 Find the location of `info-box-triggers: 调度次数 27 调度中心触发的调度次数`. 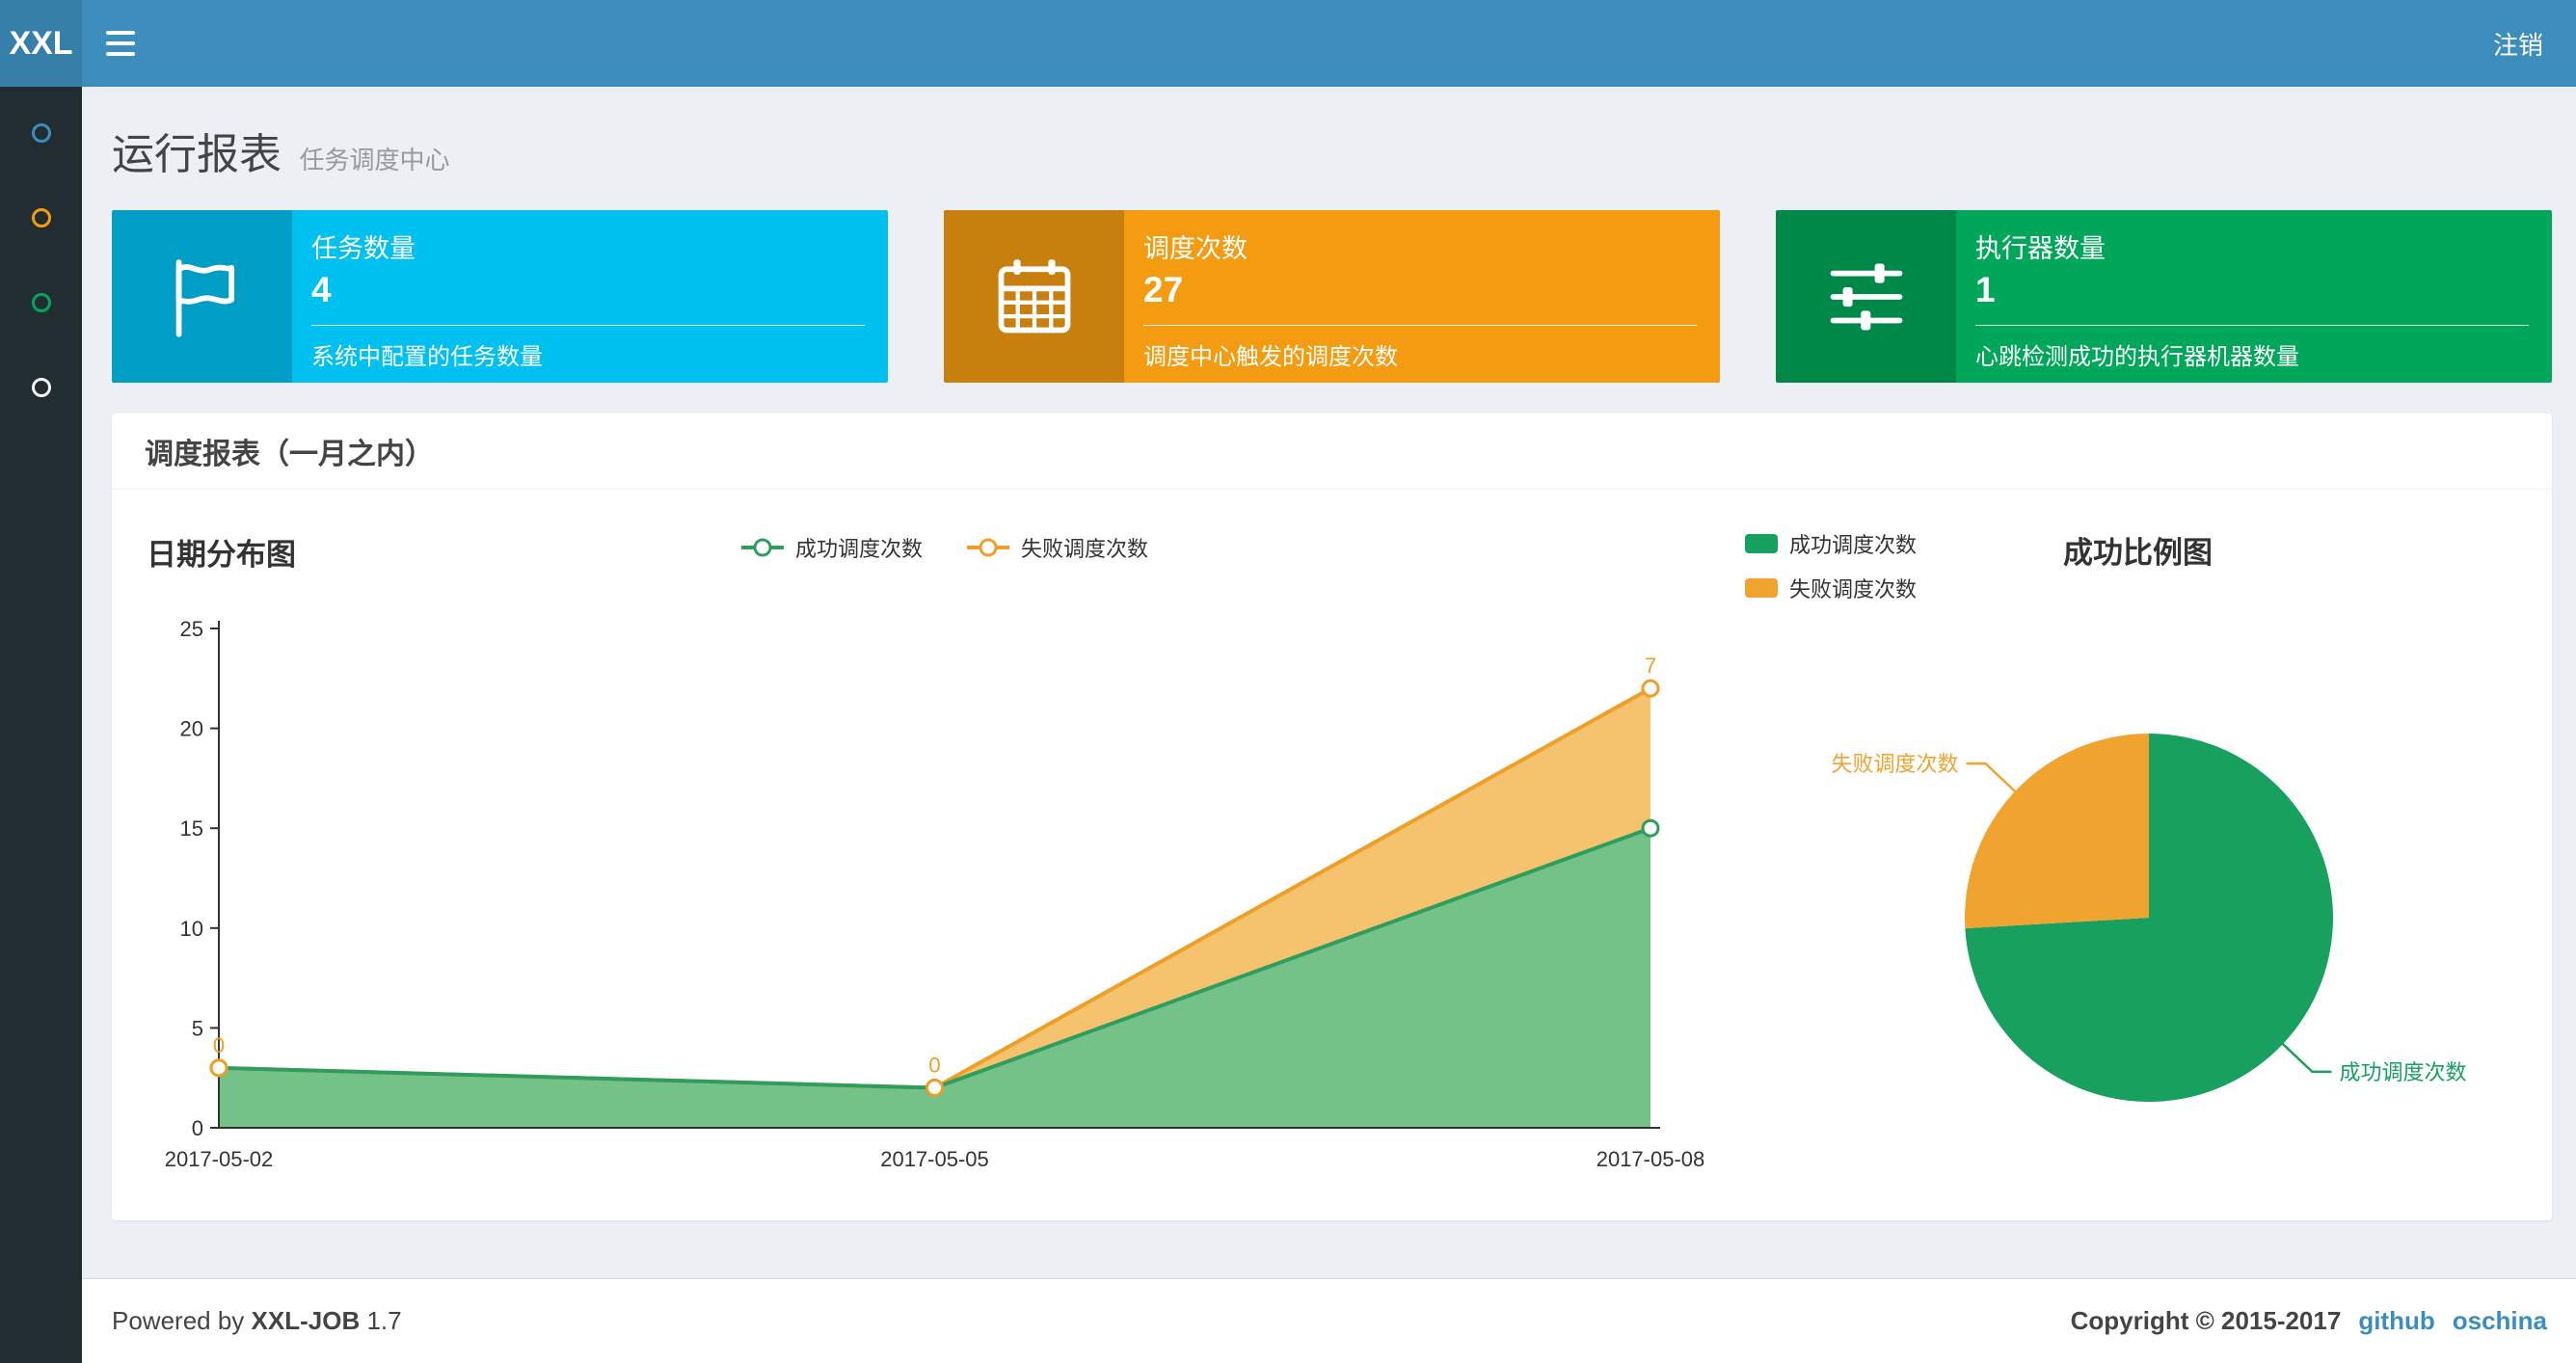

info-box-triggers: 调度次数 27 调度中心触发的调度次数 is located at coordinates (1332, 296).